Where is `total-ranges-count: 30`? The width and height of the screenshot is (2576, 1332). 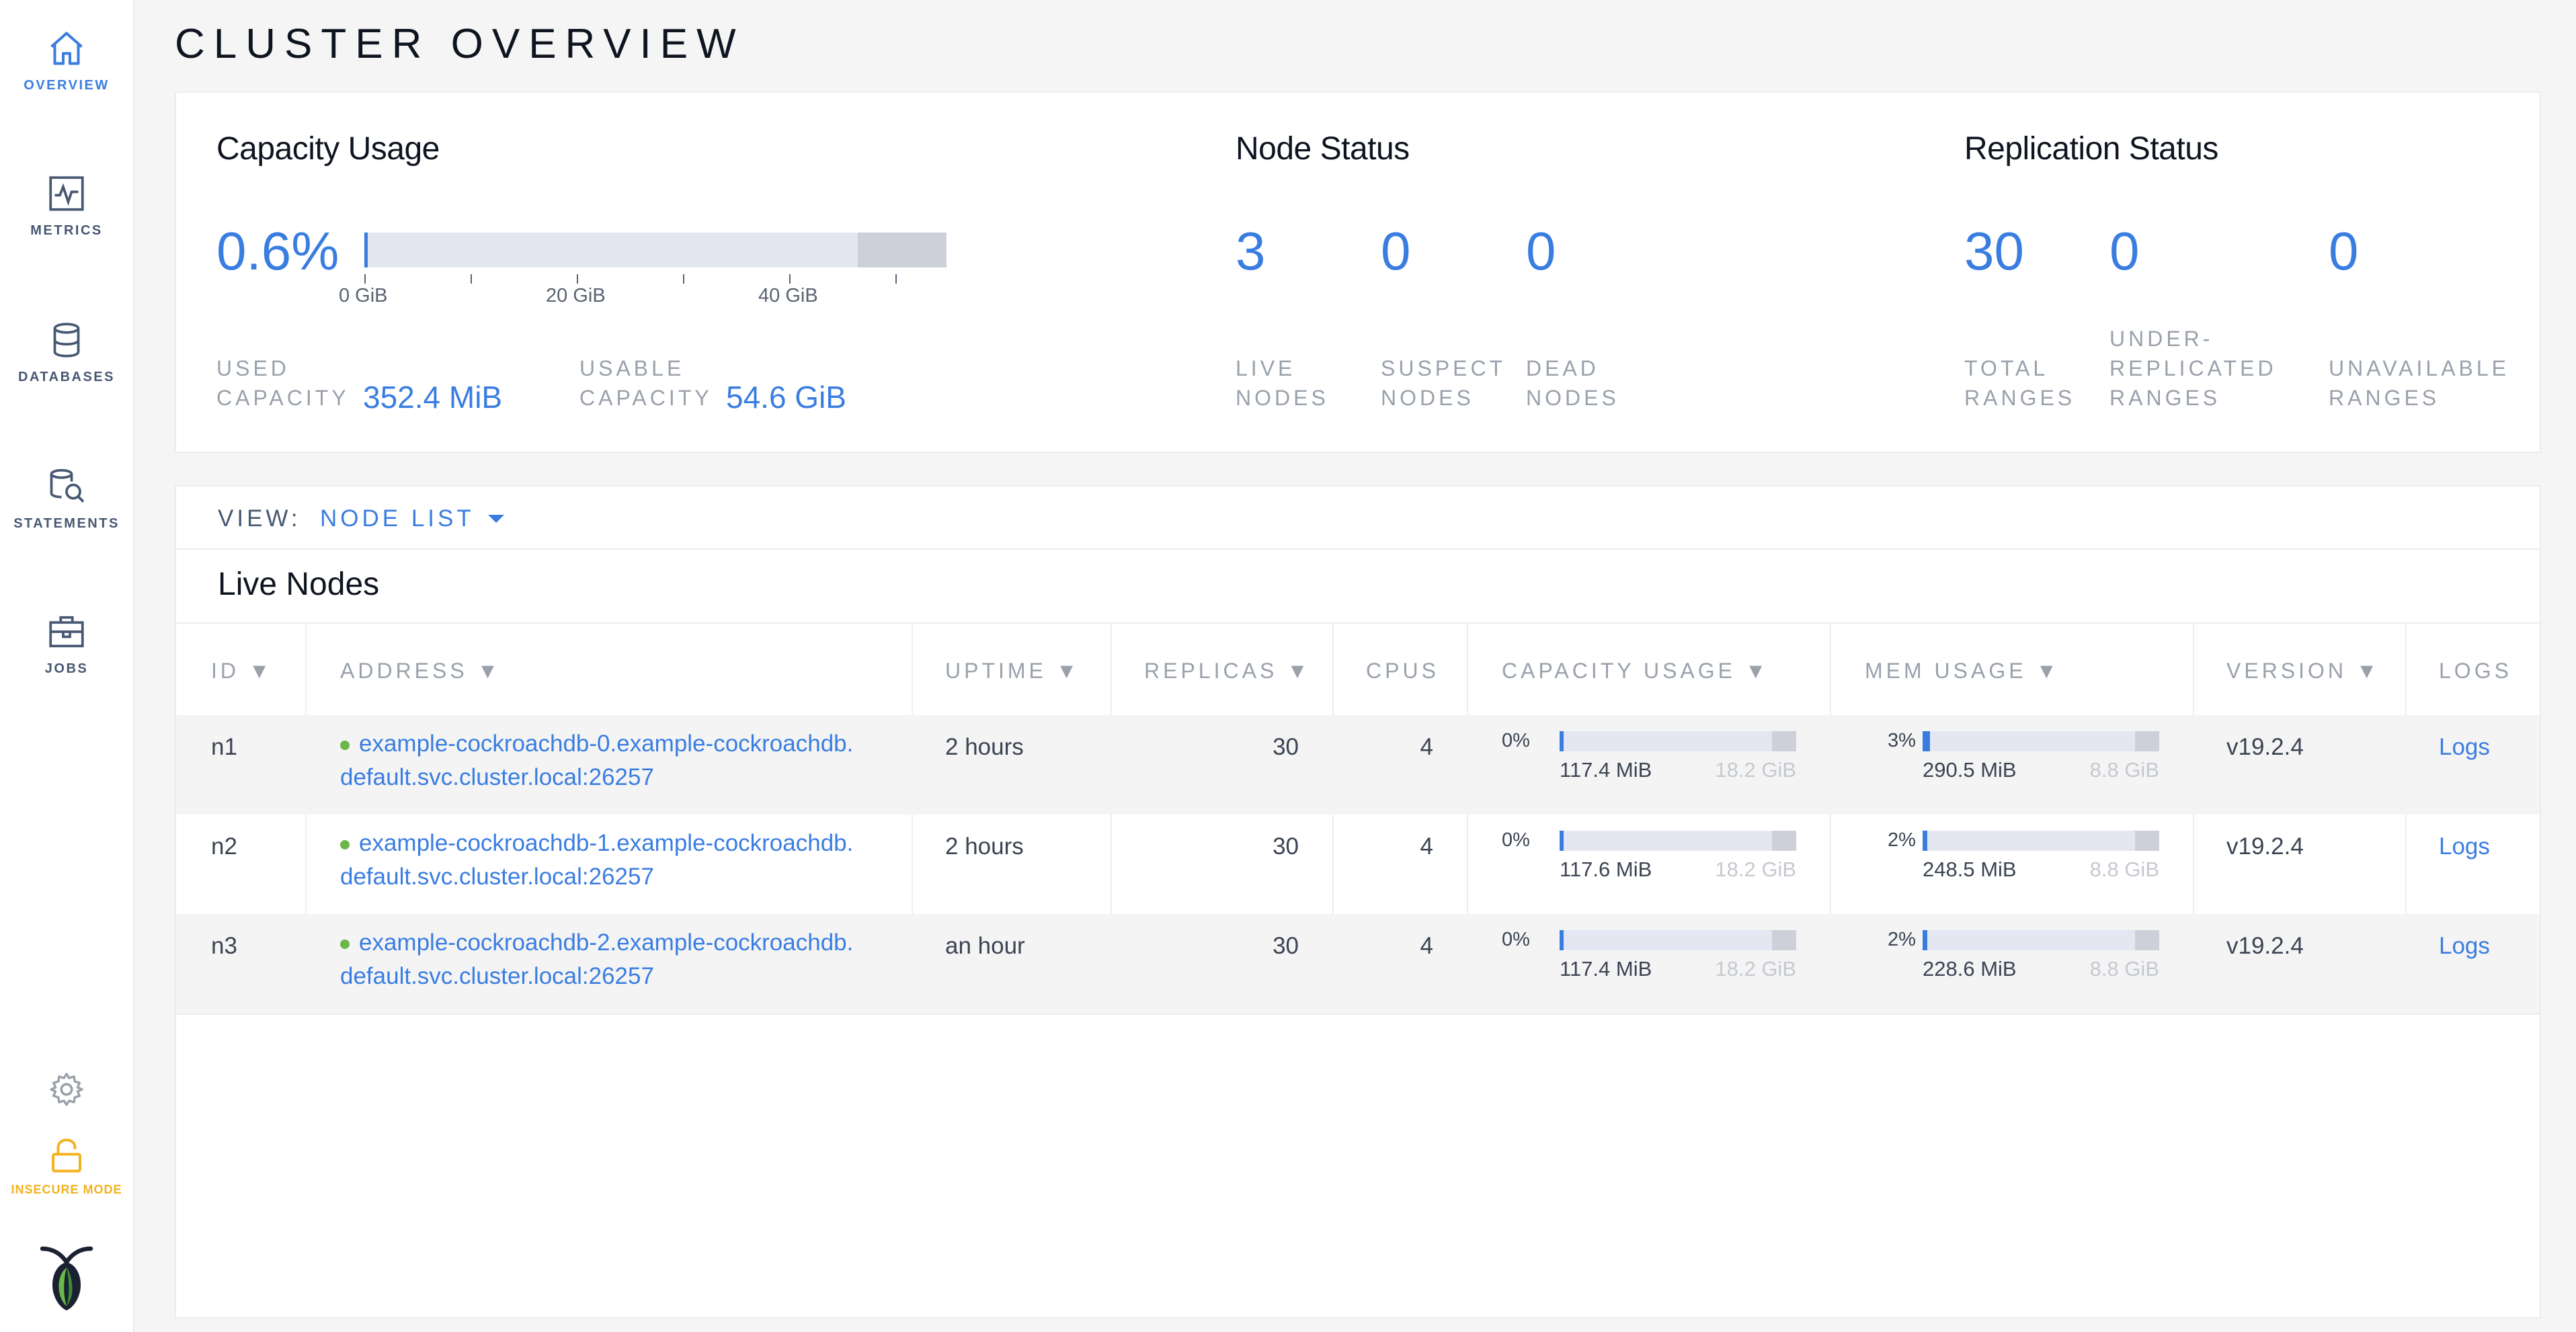
total-ranges-count: 30 is located at coordinates (1994, 251).